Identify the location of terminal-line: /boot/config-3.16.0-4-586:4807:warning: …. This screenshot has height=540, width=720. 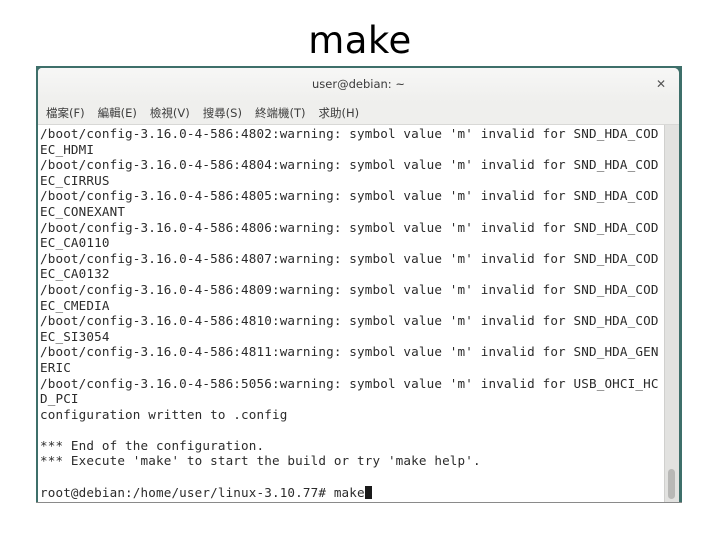
(349, 258).